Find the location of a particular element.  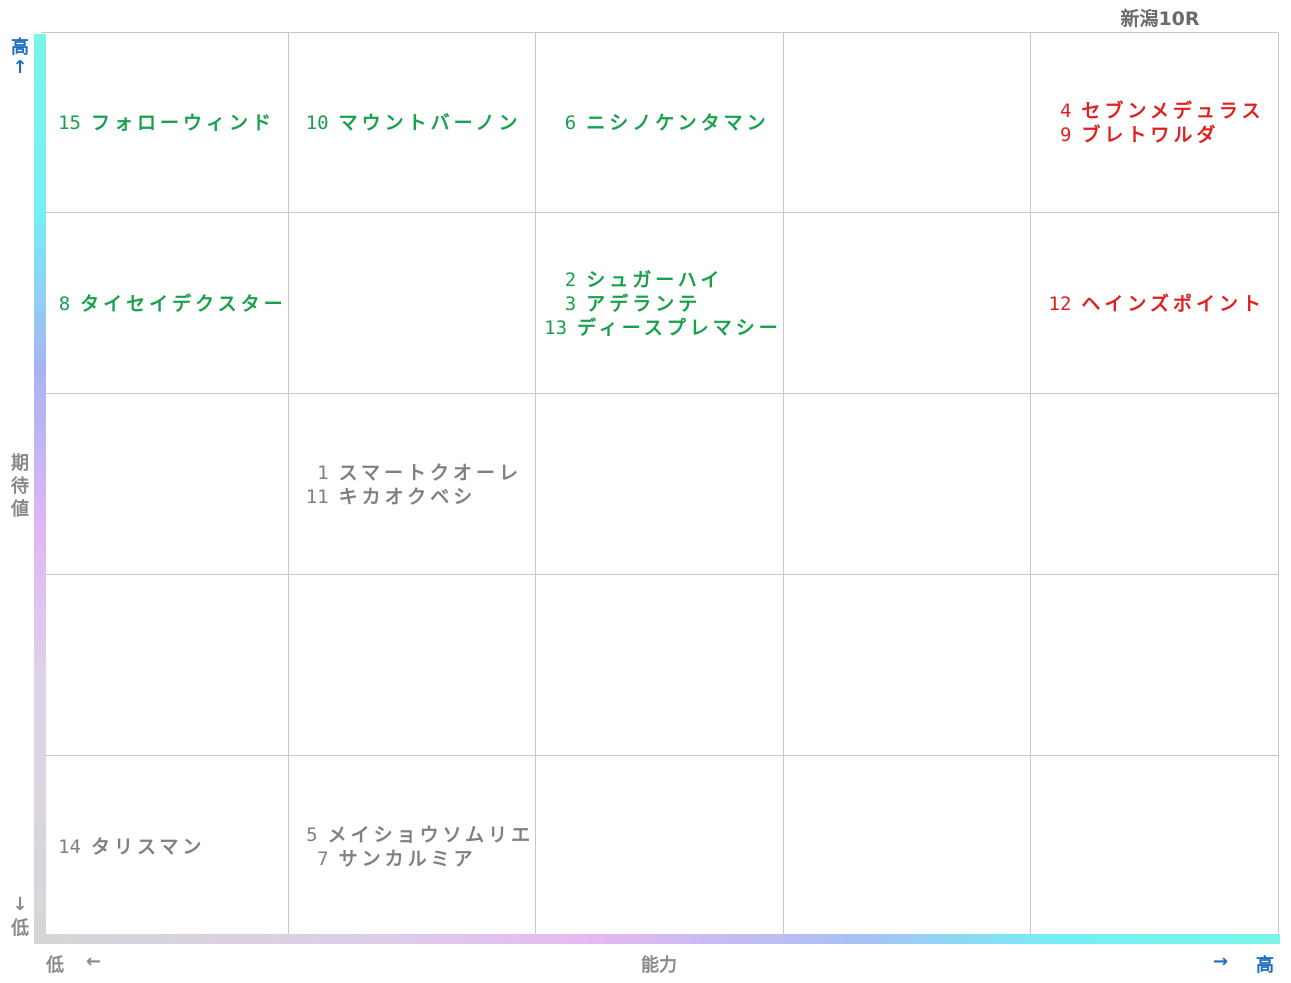

cell-entries: 6 ニシノケンタマン is located at coordinates (662, 122).